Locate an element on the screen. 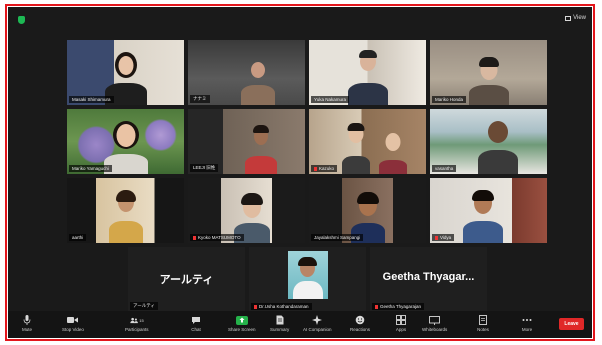  video-tile: Masaki Shimamura is located at coordinates (125, 72).